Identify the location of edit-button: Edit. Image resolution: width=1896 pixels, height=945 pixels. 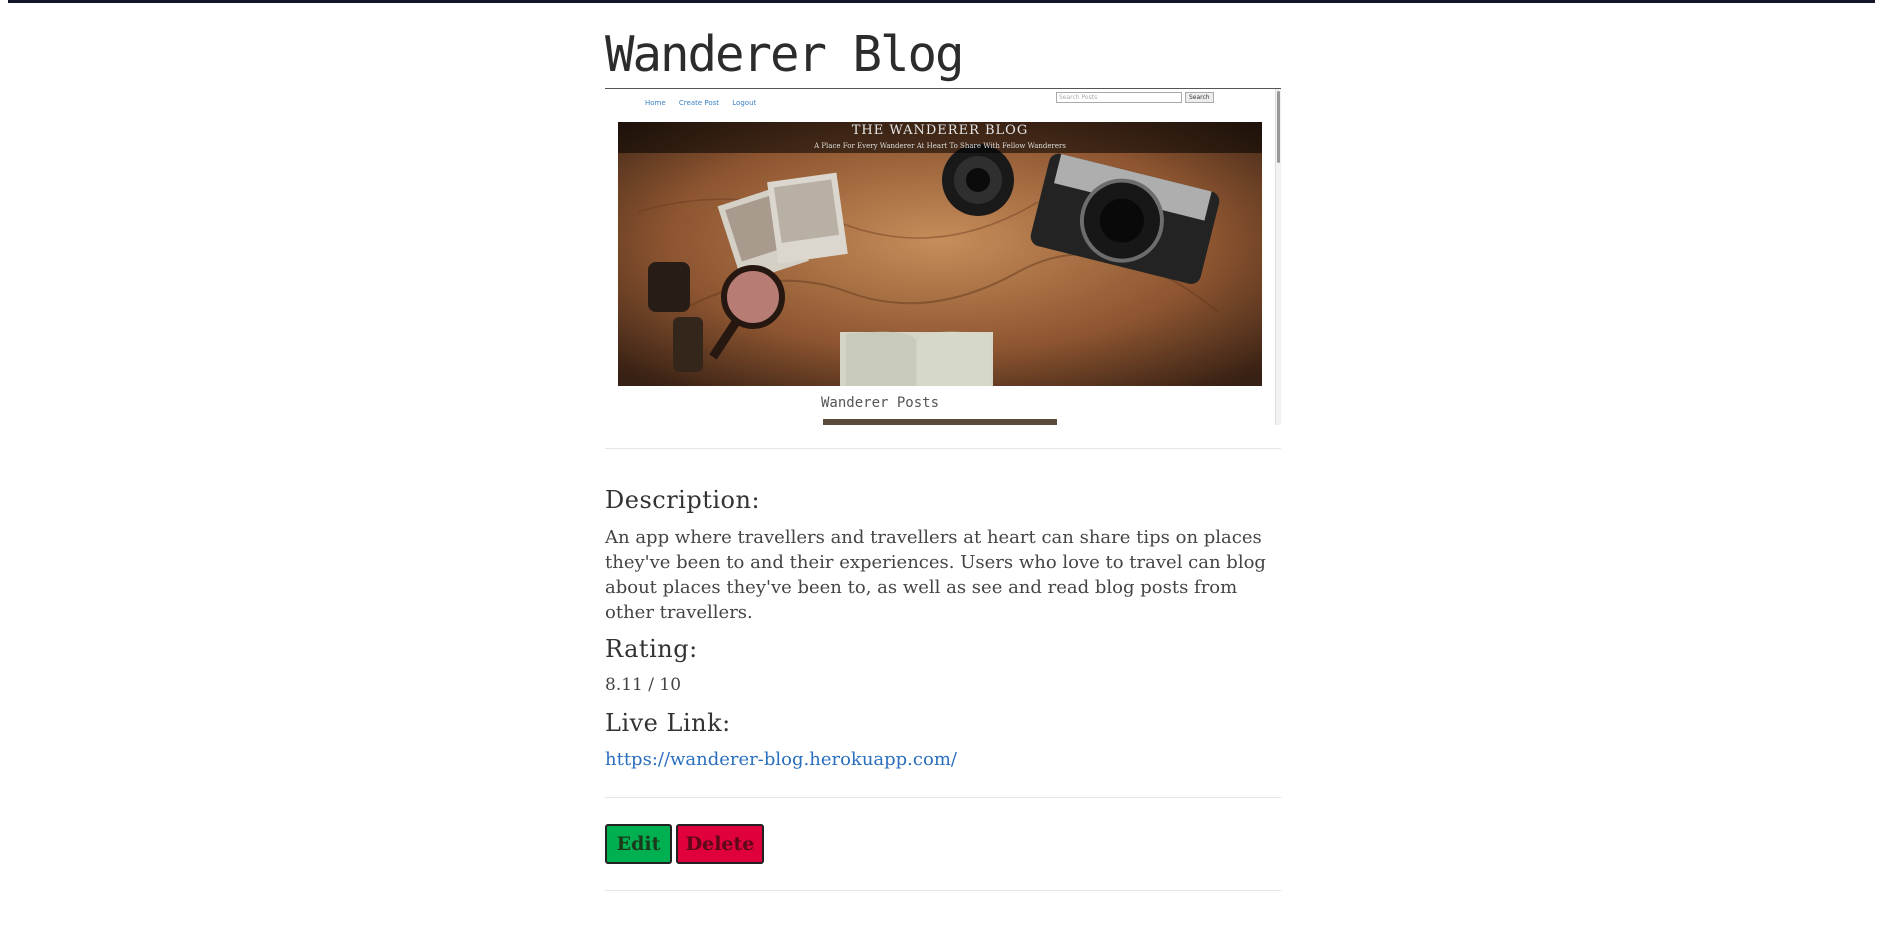
(638, 844).